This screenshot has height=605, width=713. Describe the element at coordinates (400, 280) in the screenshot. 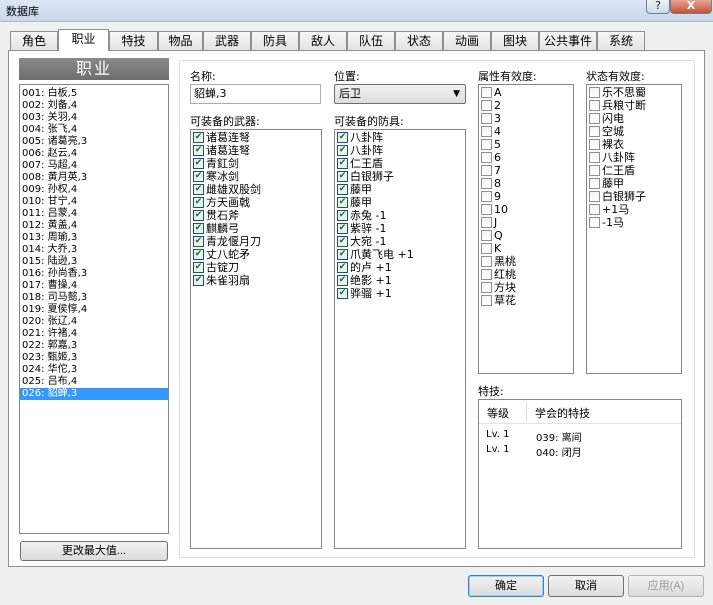

I see `checklist-item: ✔ 绝影 +1` at that location.